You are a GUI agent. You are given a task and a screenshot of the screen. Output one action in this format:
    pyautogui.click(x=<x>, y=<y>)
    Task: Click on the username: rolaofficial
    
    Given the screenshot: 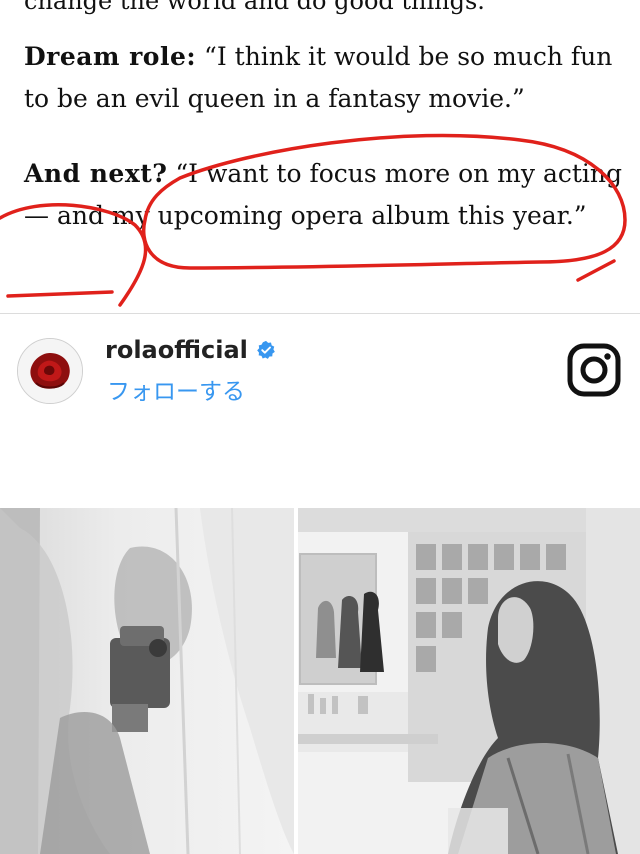 What is the action you would take?
    pyautogui.click(x=176, y=350)
    